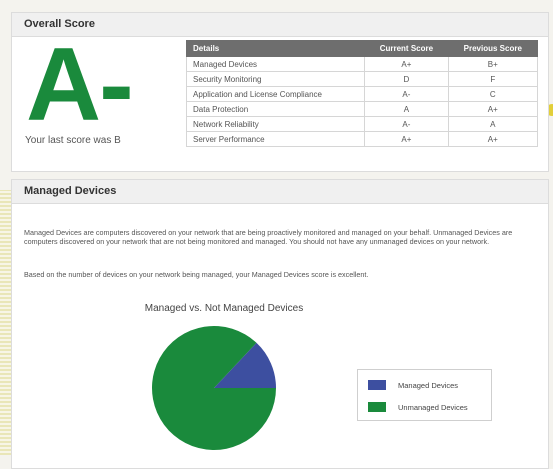  Describe the element at coordinates (275, 124) in the screenshot. I see `detail-cell: Network Reliability` at that location.